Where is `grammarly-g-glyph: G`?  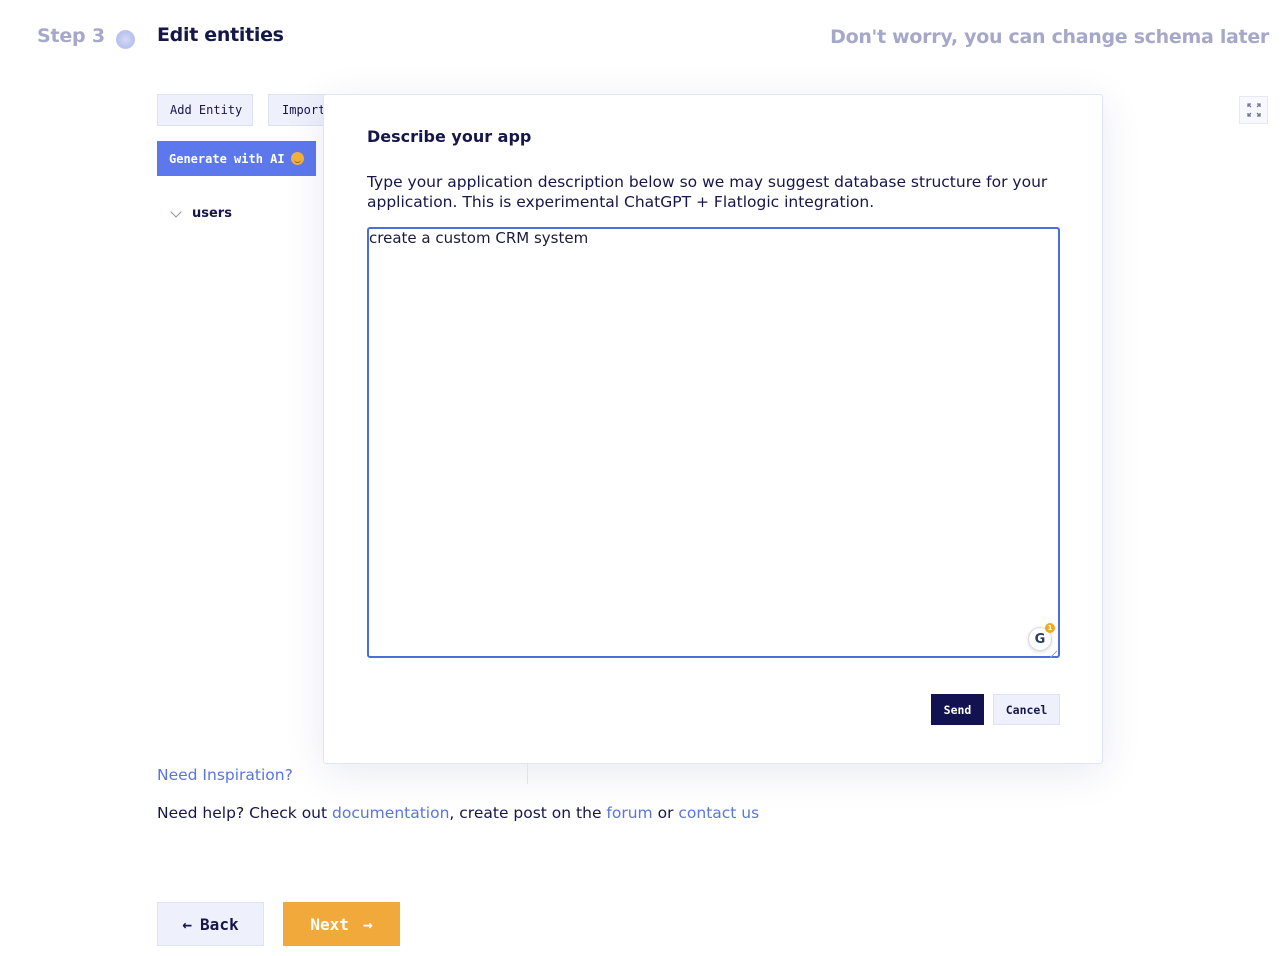
grammarly-g-glyph: G is located at coordinates (1040, 639).